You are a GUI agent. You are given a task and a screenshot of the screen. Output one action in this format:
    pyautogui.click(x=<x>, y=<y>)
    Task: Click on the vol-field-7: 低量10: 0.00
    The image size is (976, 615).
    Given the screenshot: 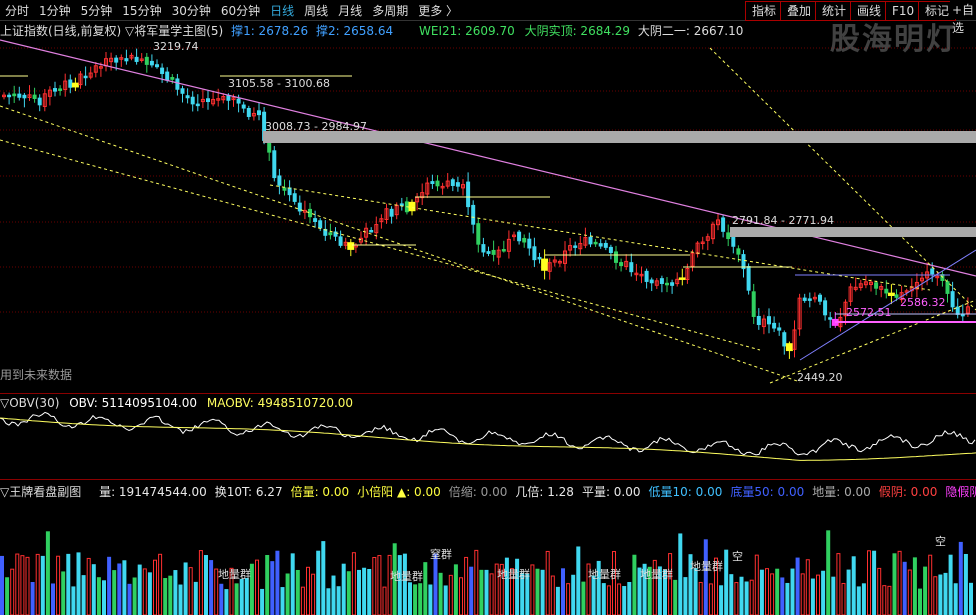 What is the action you would take?
    pyautogui.click(x=685, y=492)
    